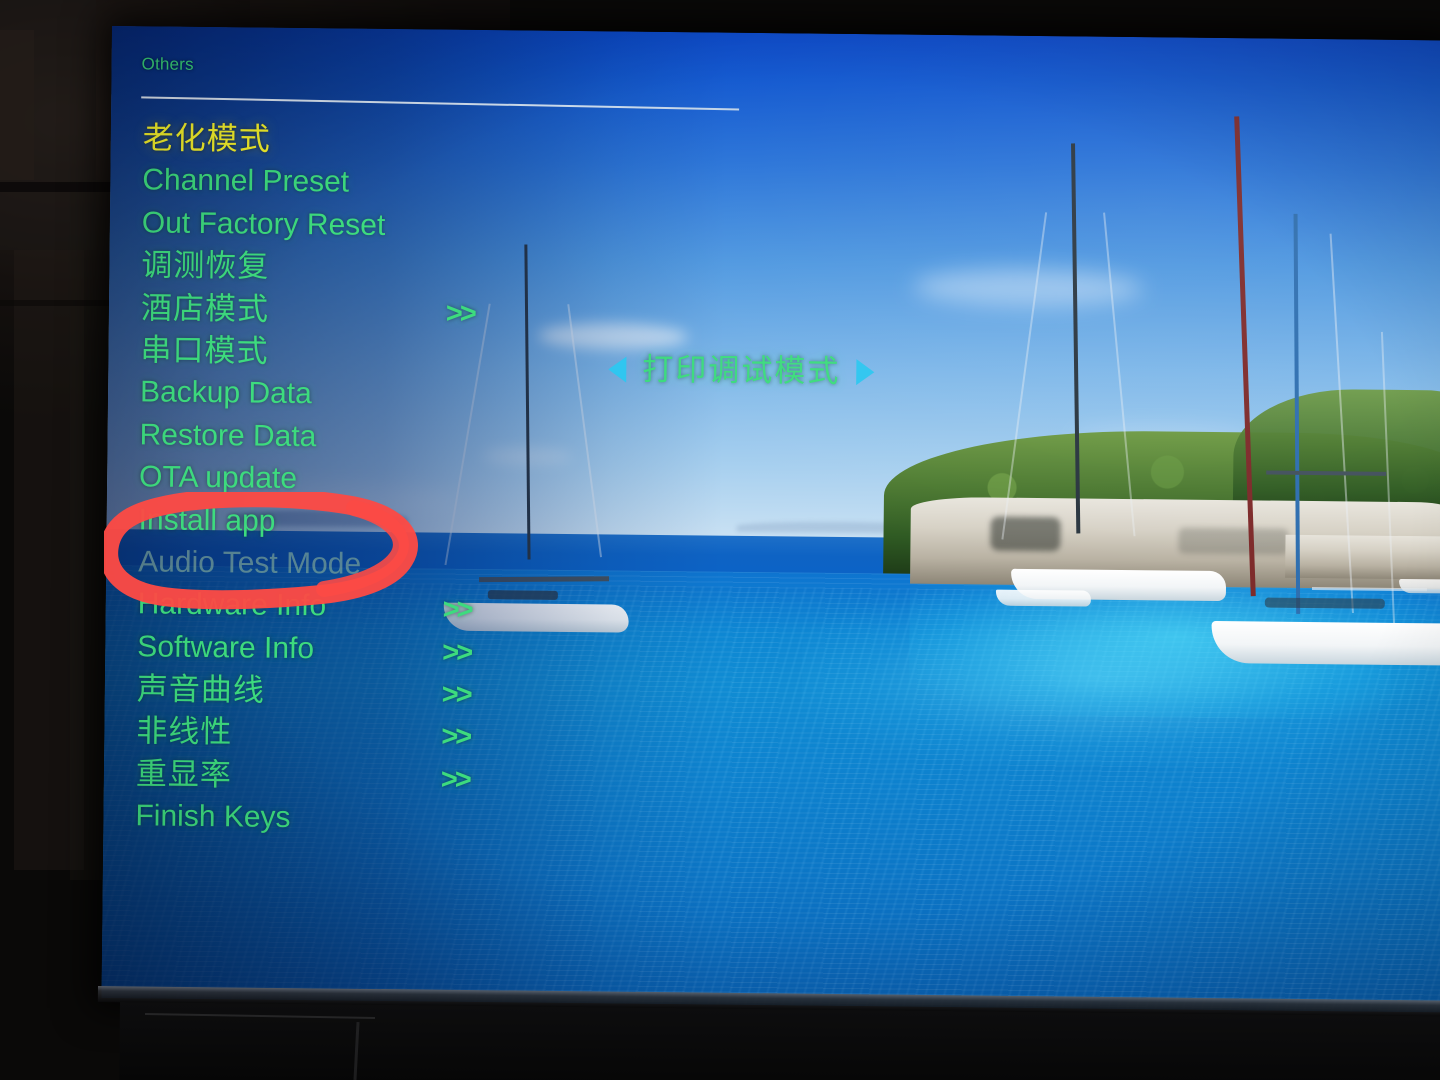 The width and height of the screenshot is (1440, 1080). What do you see at coordinates (205, 265) in the screenshot?
I see `menu-item-label: 调测恢复` at bounding box center [205, 265].